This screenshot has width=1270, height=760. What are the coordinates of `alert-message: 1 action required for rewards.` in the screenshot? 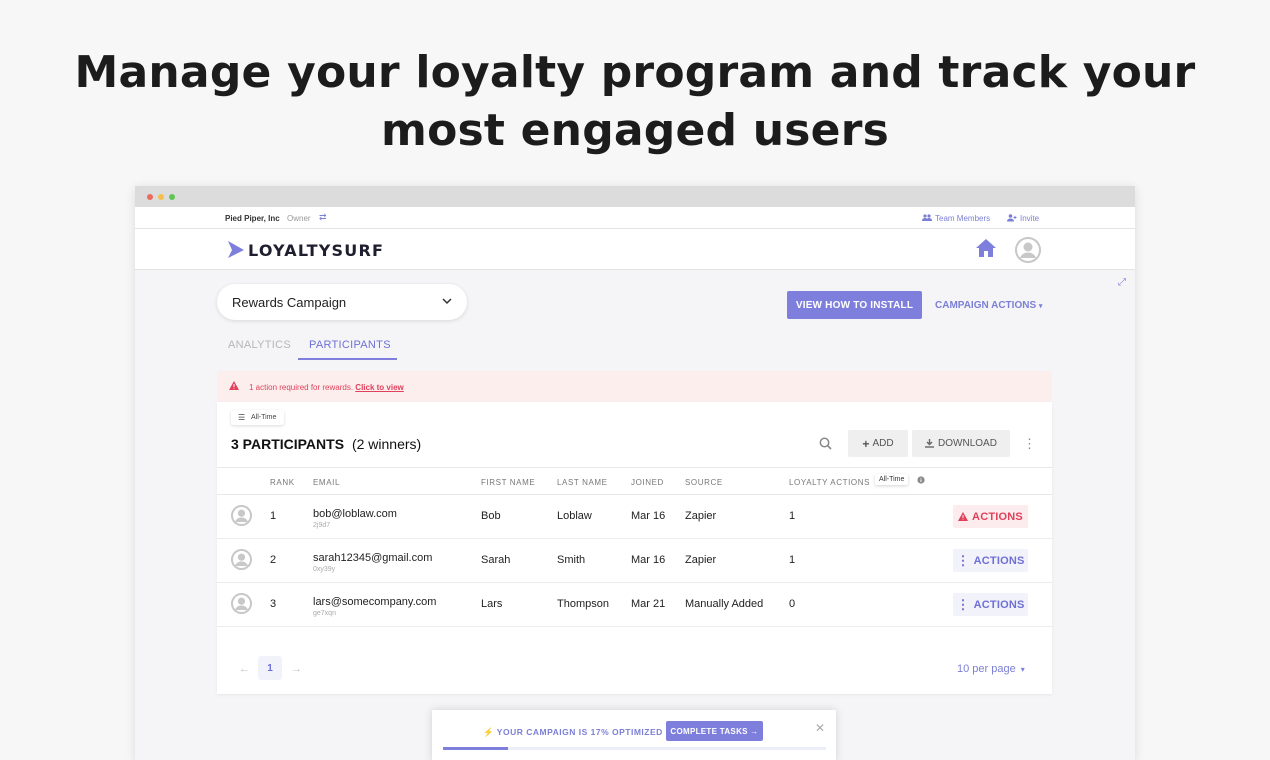 It's located at (301, 387).